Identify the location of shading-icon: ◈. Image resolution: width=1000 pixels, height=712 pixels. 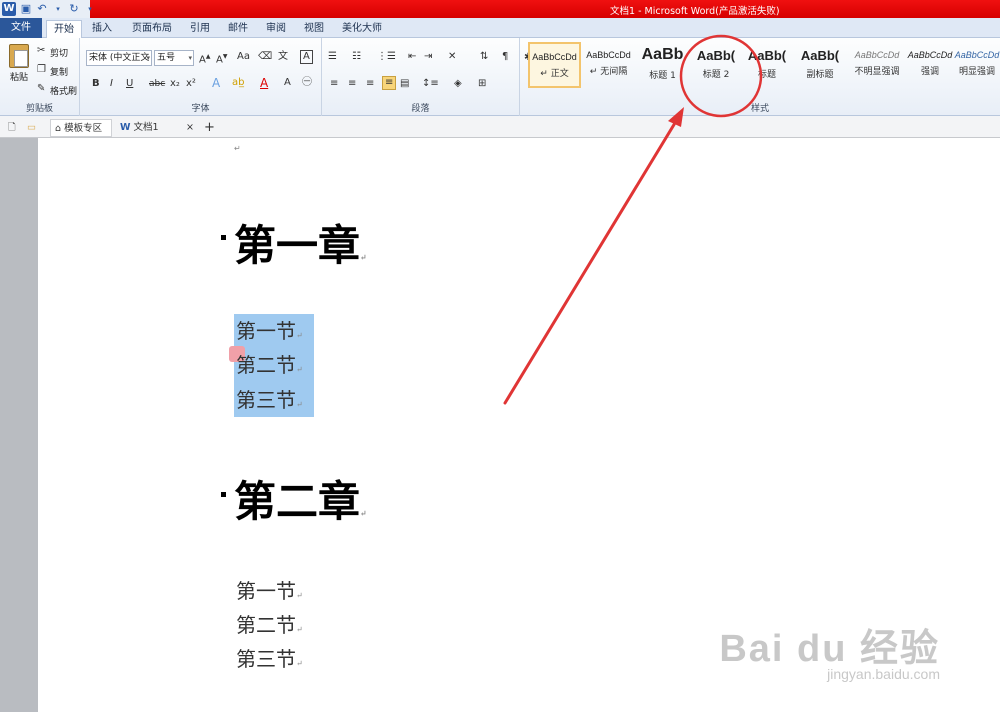
(458, 84).